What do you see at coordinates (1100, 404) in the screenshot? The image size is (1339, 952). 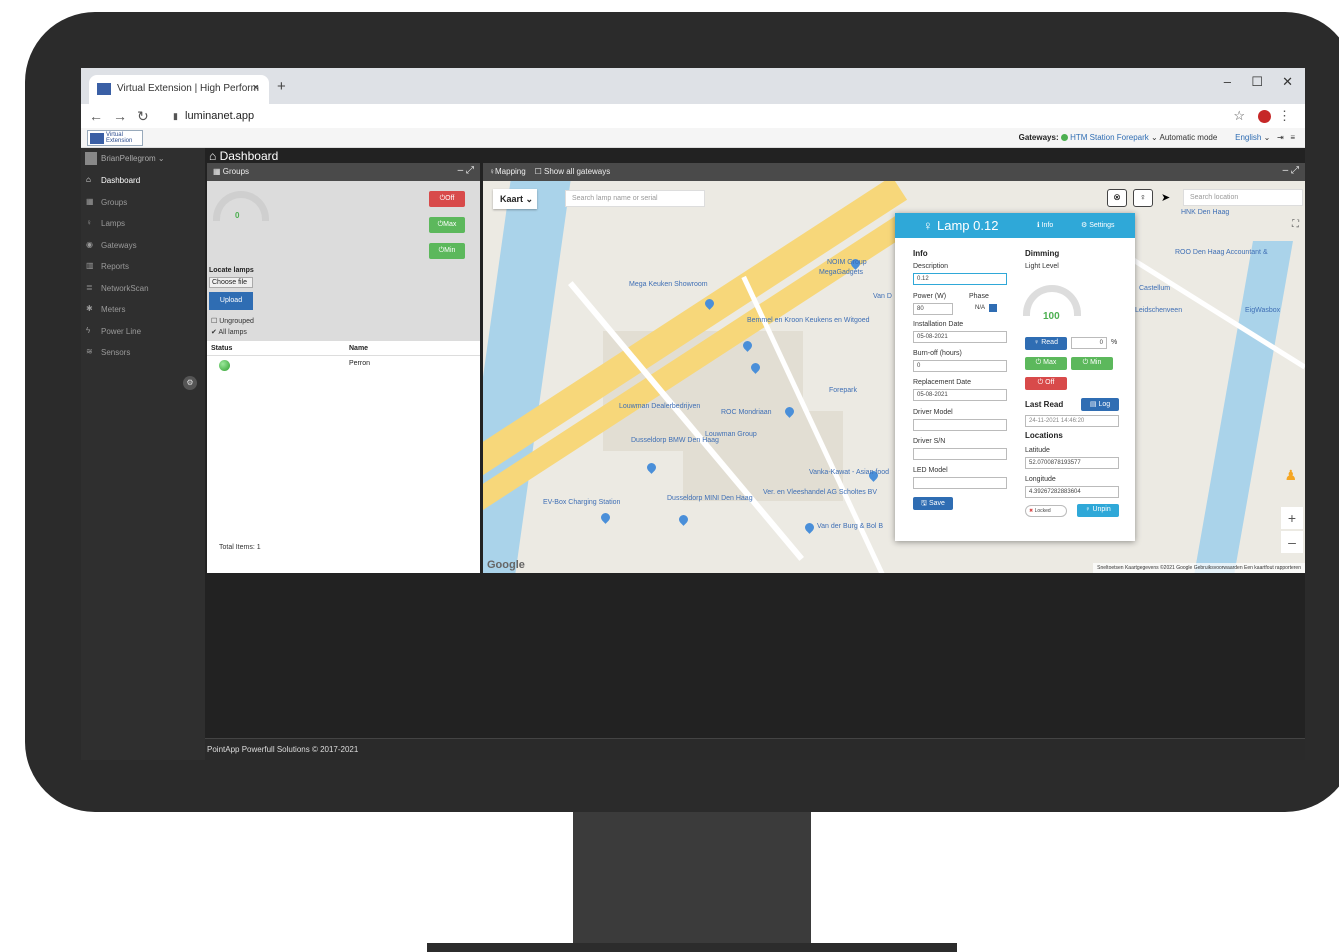 I see `log-button: ▤ Log` at bounding box center [1100, 404].